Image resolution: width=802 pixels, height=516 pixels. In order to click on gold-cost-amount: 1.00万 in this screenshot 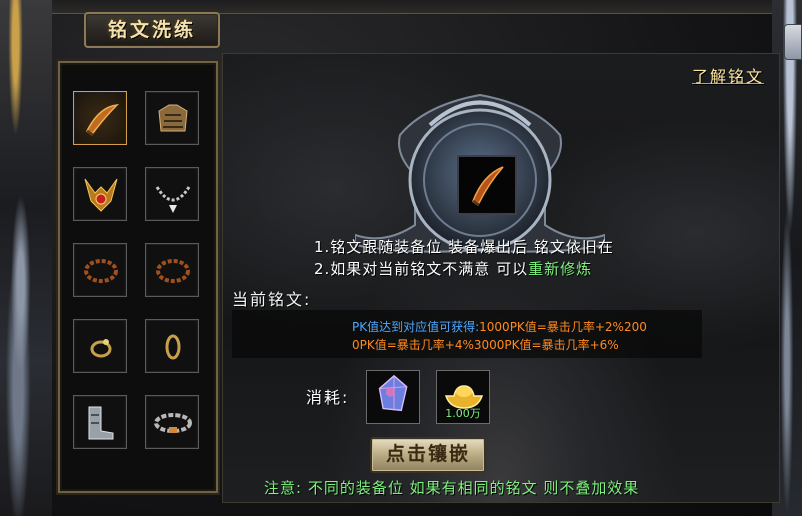, I will do `click(463, 413)`.